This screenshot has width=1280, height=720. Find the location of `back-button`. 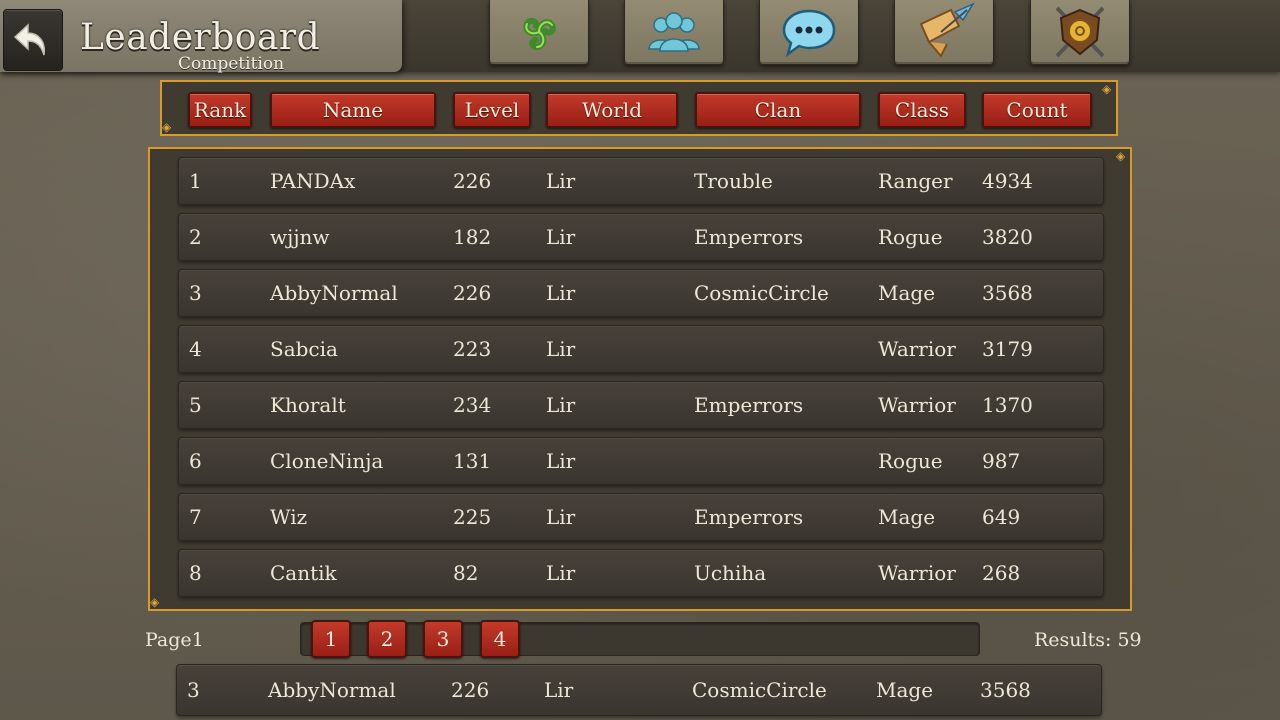

back-button is located at coordinates (33, 40).